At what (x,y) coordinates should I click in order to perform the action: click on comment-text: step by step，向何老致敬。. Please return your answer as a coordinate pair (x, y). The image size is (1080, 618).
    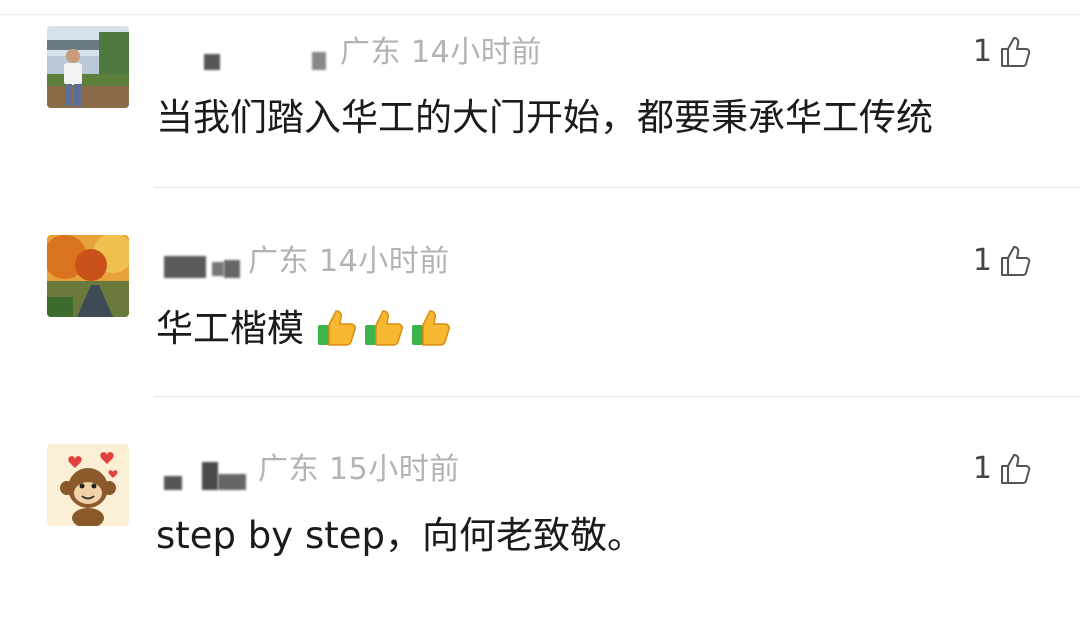
    Looking at the image, I should click on (400, 535).